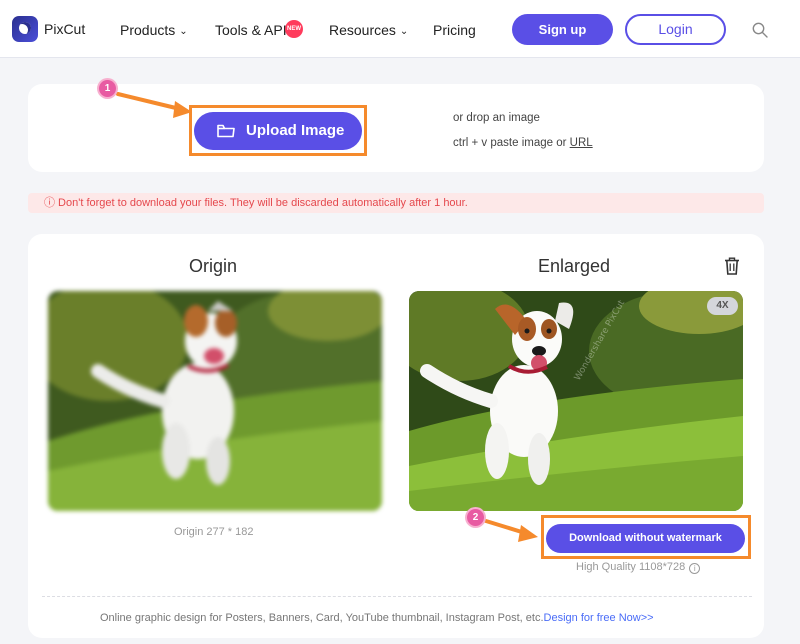 This screenshot has height=644, width=800. Describe the element at coordinates (562, 29) in the screenshot. I see `signup-button: Sign up` at that location.